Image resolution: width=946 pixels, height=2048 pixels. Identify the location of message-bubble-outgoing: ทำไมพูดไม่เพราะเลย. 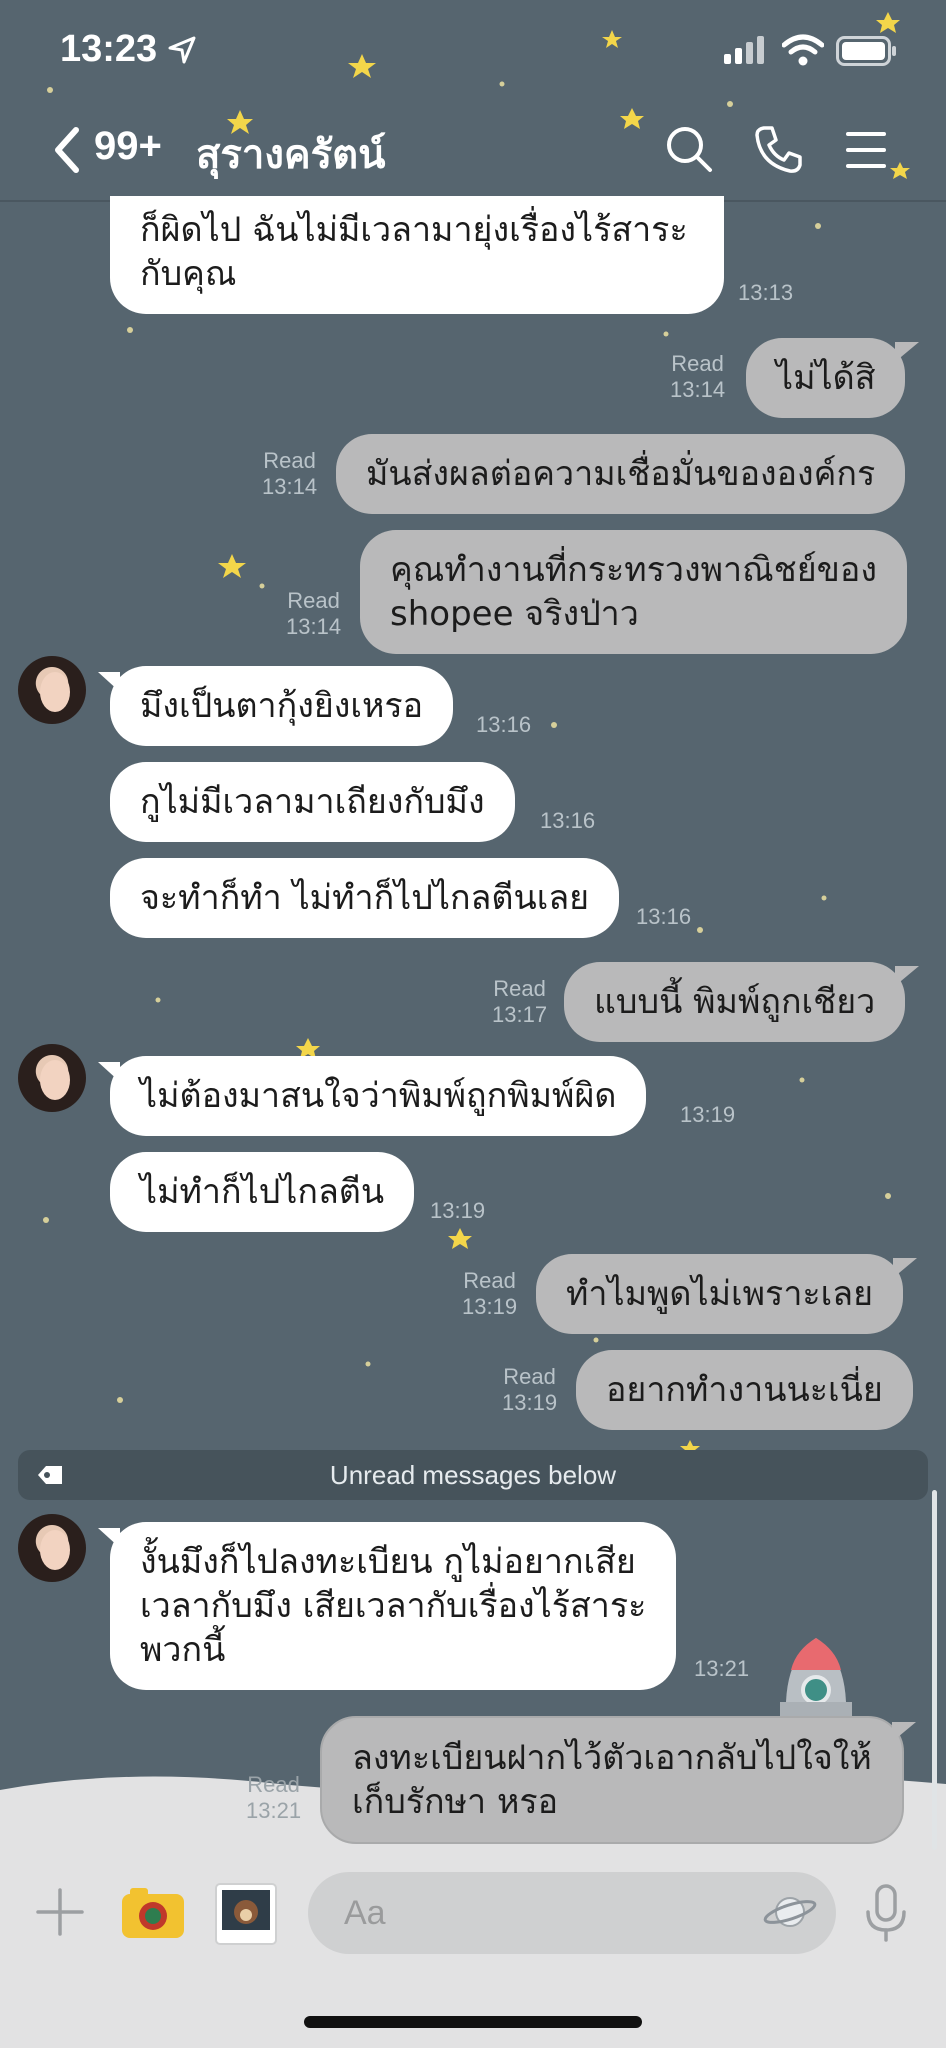
(727, 1294).